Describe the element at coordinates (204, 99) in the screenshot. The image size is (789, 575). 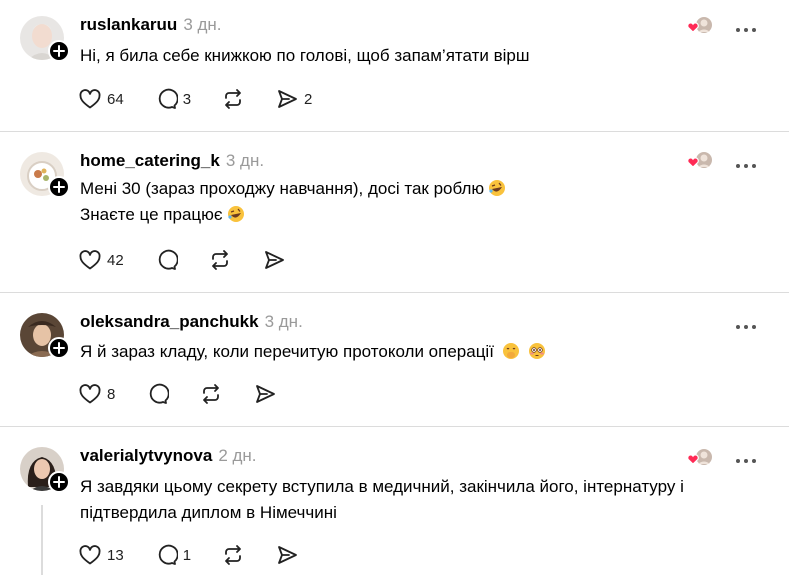
I see `post-actions: 64 3 2` at that location.